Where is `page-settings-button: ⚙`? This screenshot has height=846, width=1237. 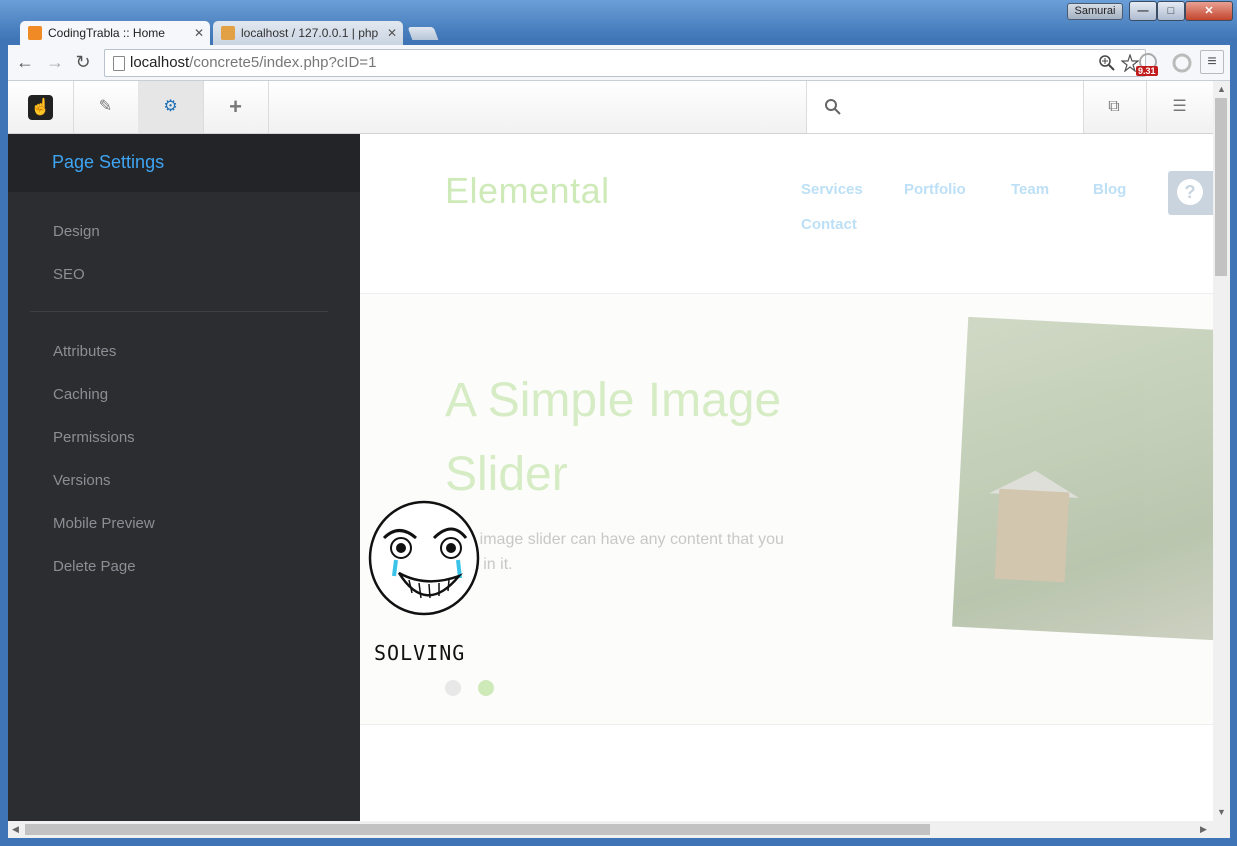 page-settings-button: ⚙ is located at coordinates (171, 107).